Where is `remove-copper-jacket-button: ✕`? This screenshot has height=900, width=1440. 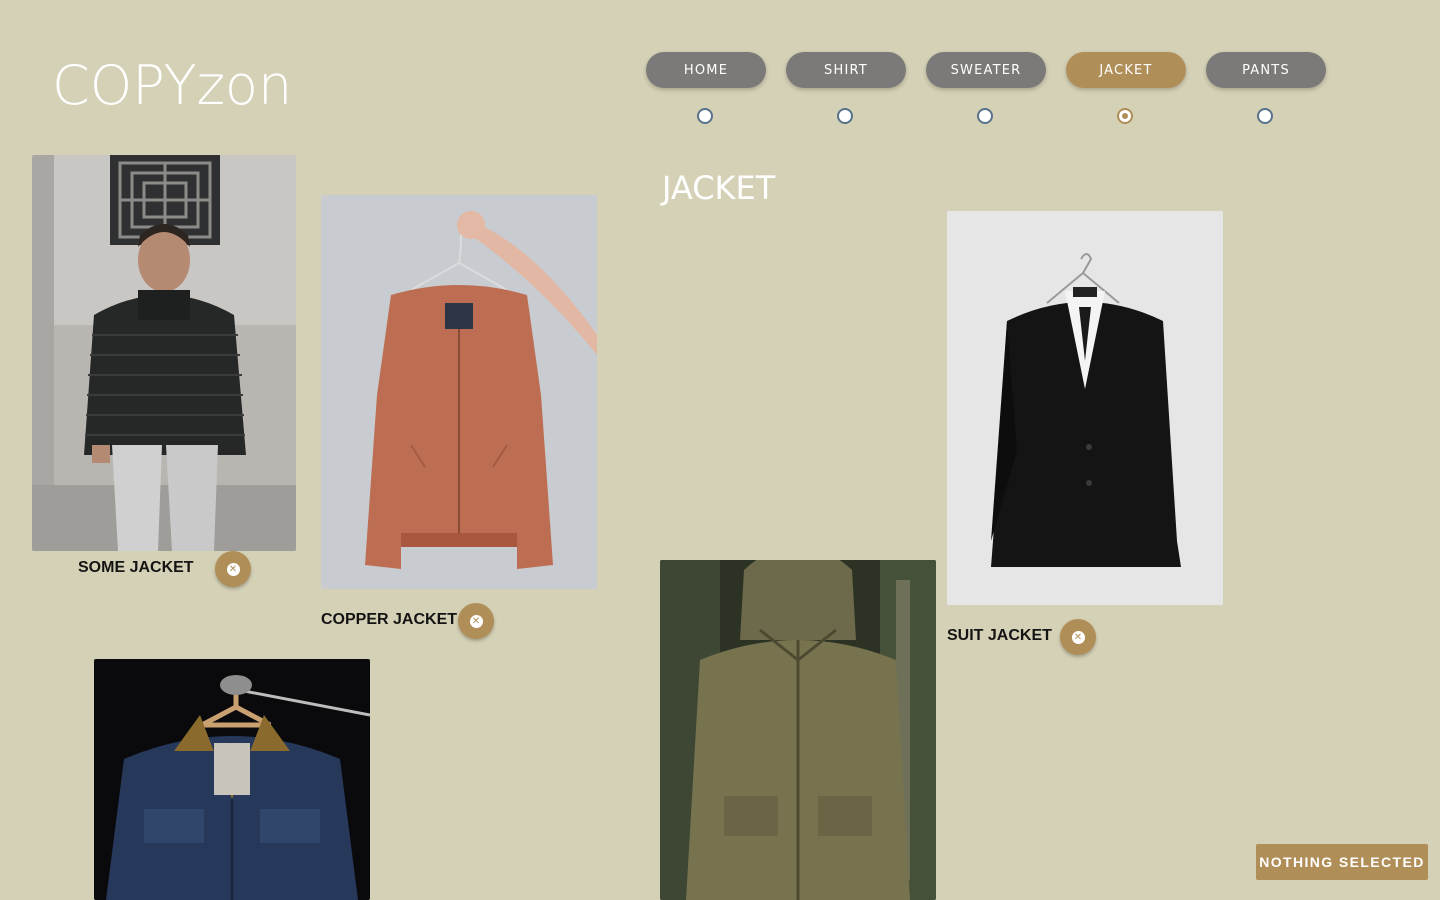
remove-copper-jacket-button: ✕ is located at coordinates (476, 621).